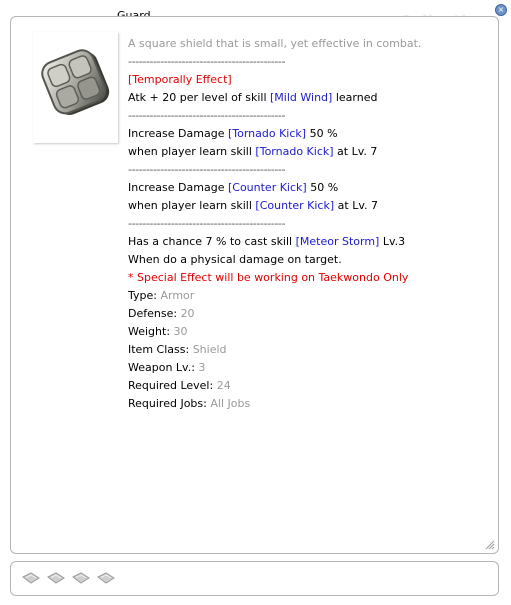  I want to click on stat-label: Required Level:, so click(172, 385).